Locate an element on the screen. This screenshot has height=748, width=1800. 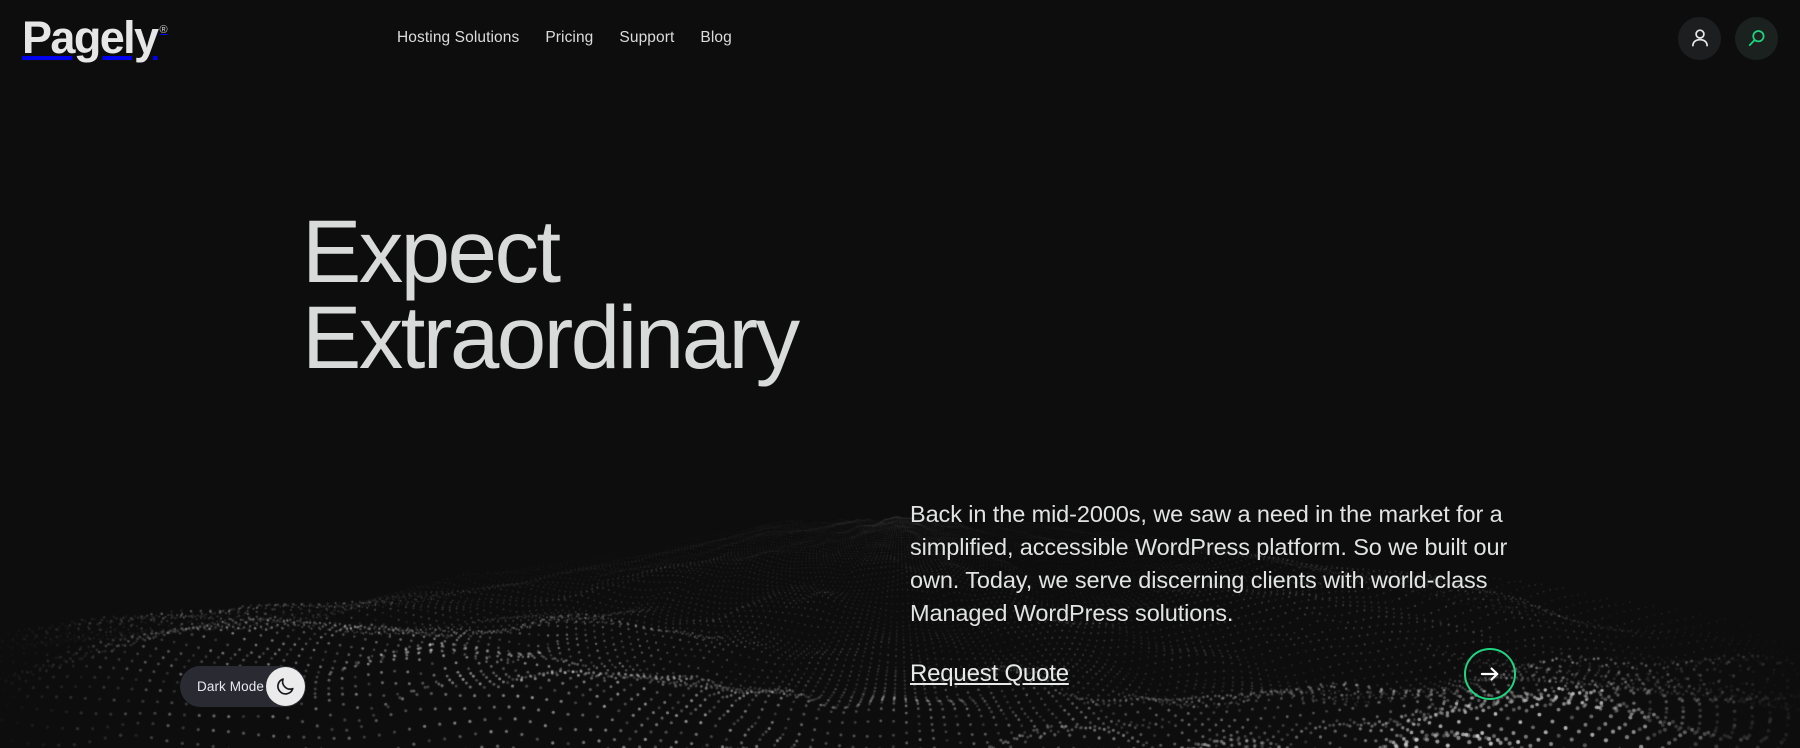
brand-logo: Pagely ® is located at coordinates (95, 37).